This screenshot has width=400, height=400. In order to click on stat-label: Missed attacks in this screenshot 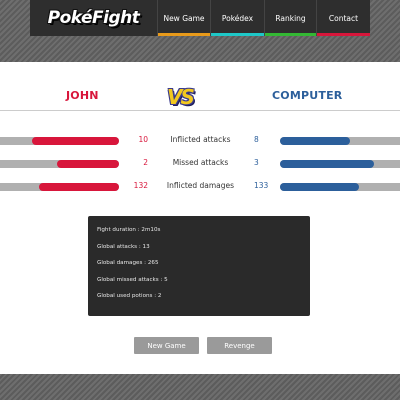, I will do `click(200, 162)`.